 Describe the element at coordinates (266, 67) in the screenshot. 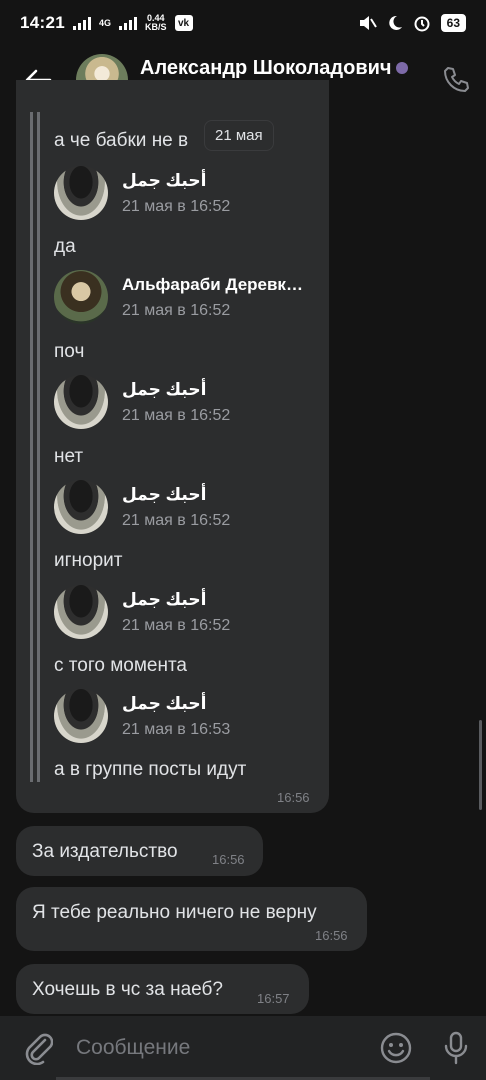

I see `contact-name: Александр Шоколадович` at that location.